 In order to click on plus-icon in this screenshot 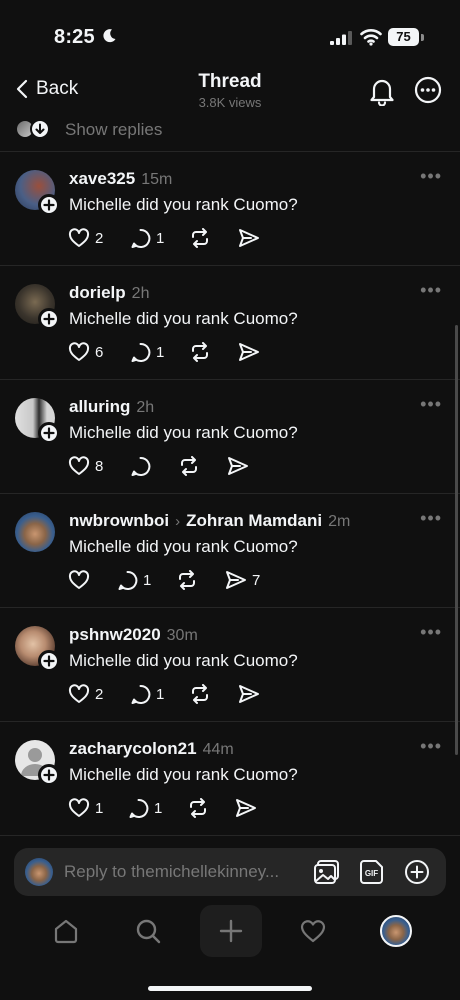, I will do `click(231, 931)`.